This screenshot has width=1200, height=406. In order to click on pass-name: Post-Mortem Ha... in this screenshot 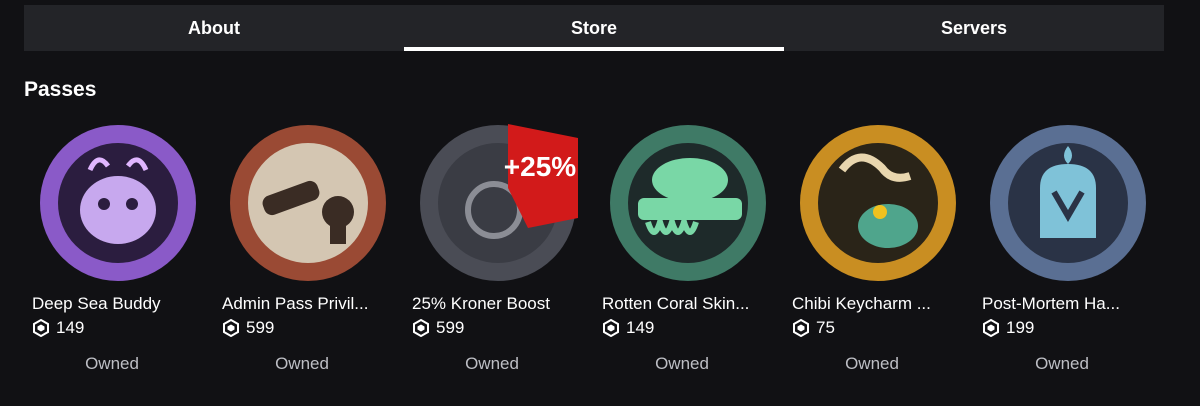, I will do `click(1051, 303)`.